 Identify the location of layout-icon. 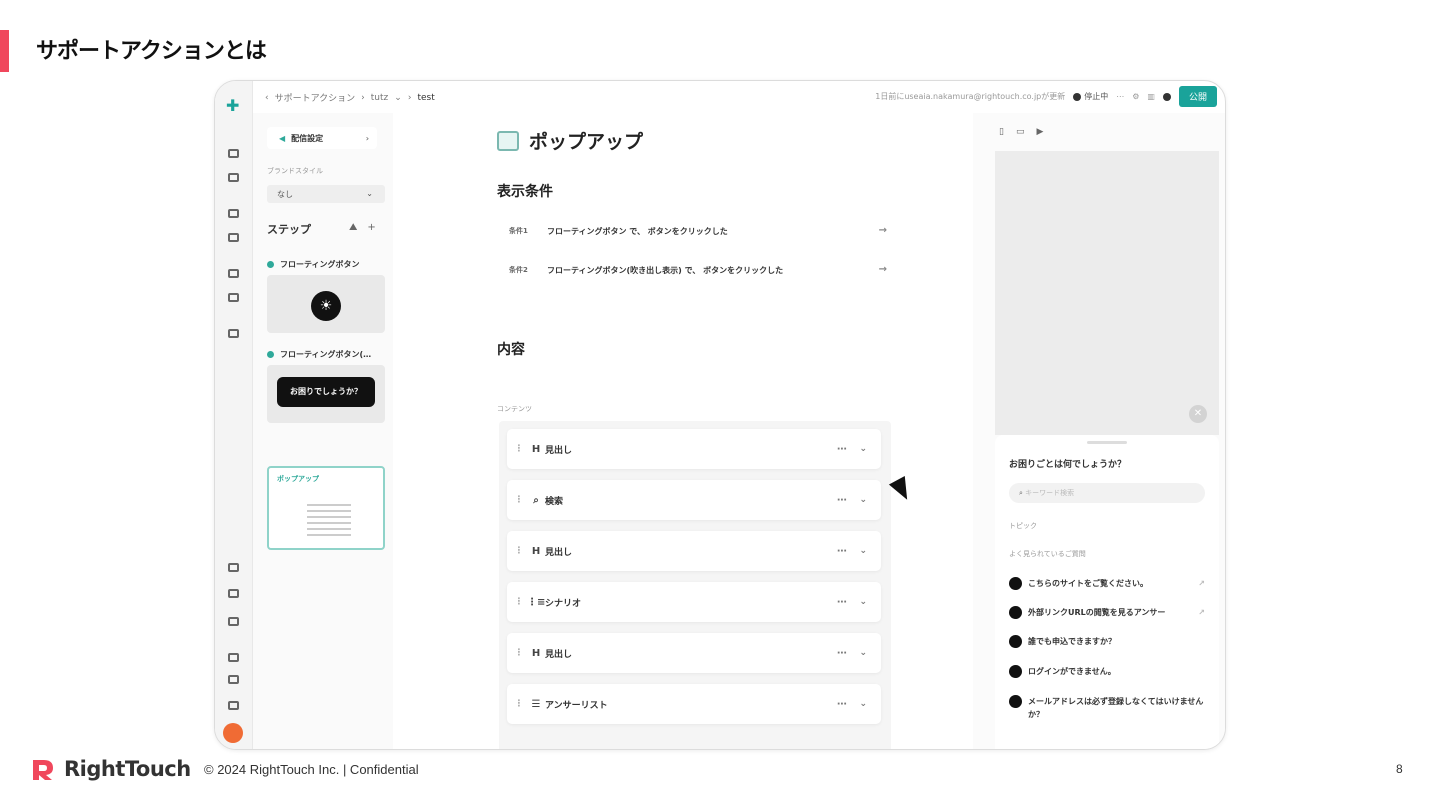
(233, 213).